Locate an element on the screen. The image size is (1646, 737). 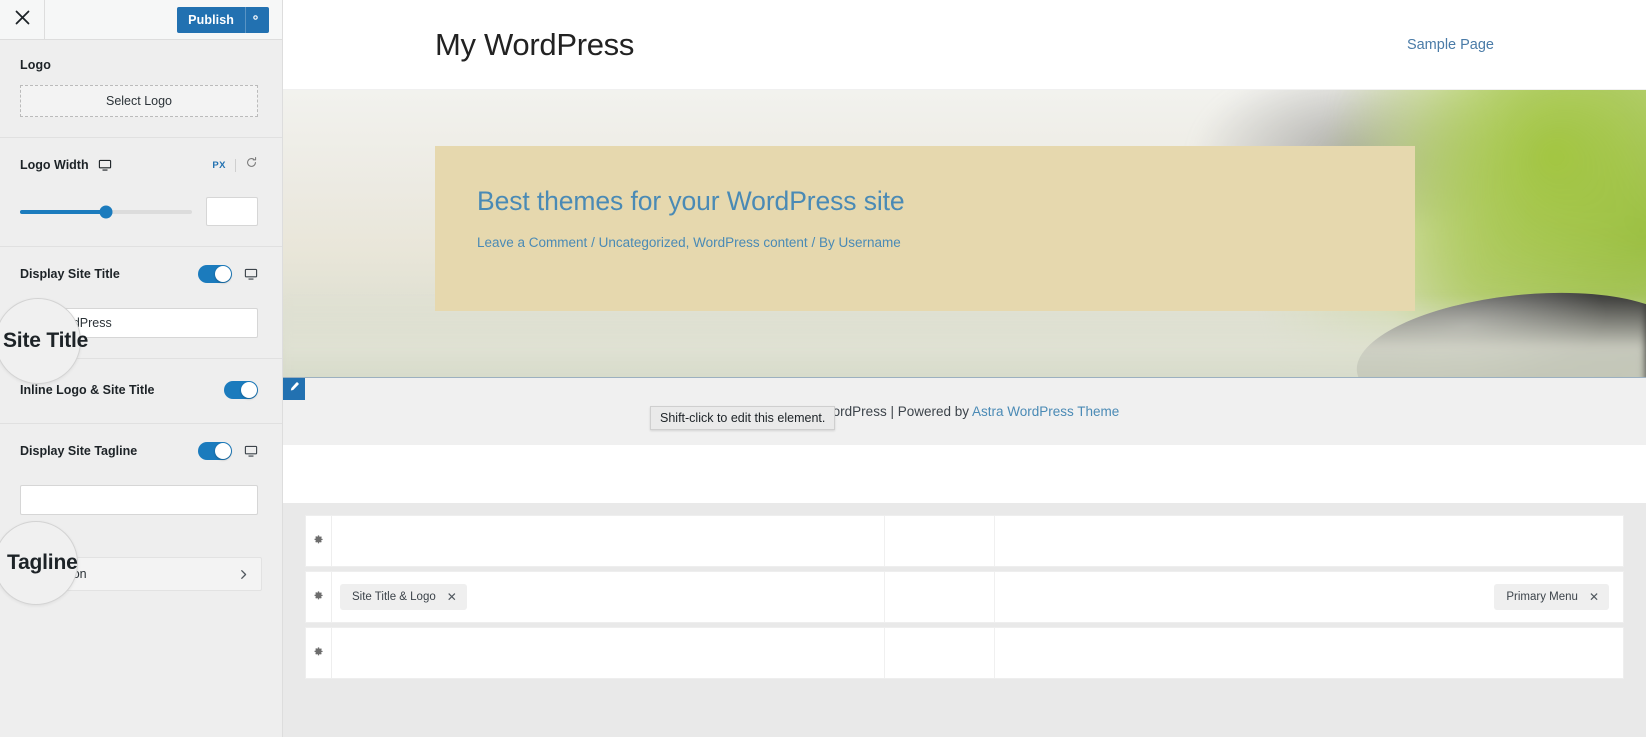
post-meta-sep-1: / is located at coordinates (593, 242).